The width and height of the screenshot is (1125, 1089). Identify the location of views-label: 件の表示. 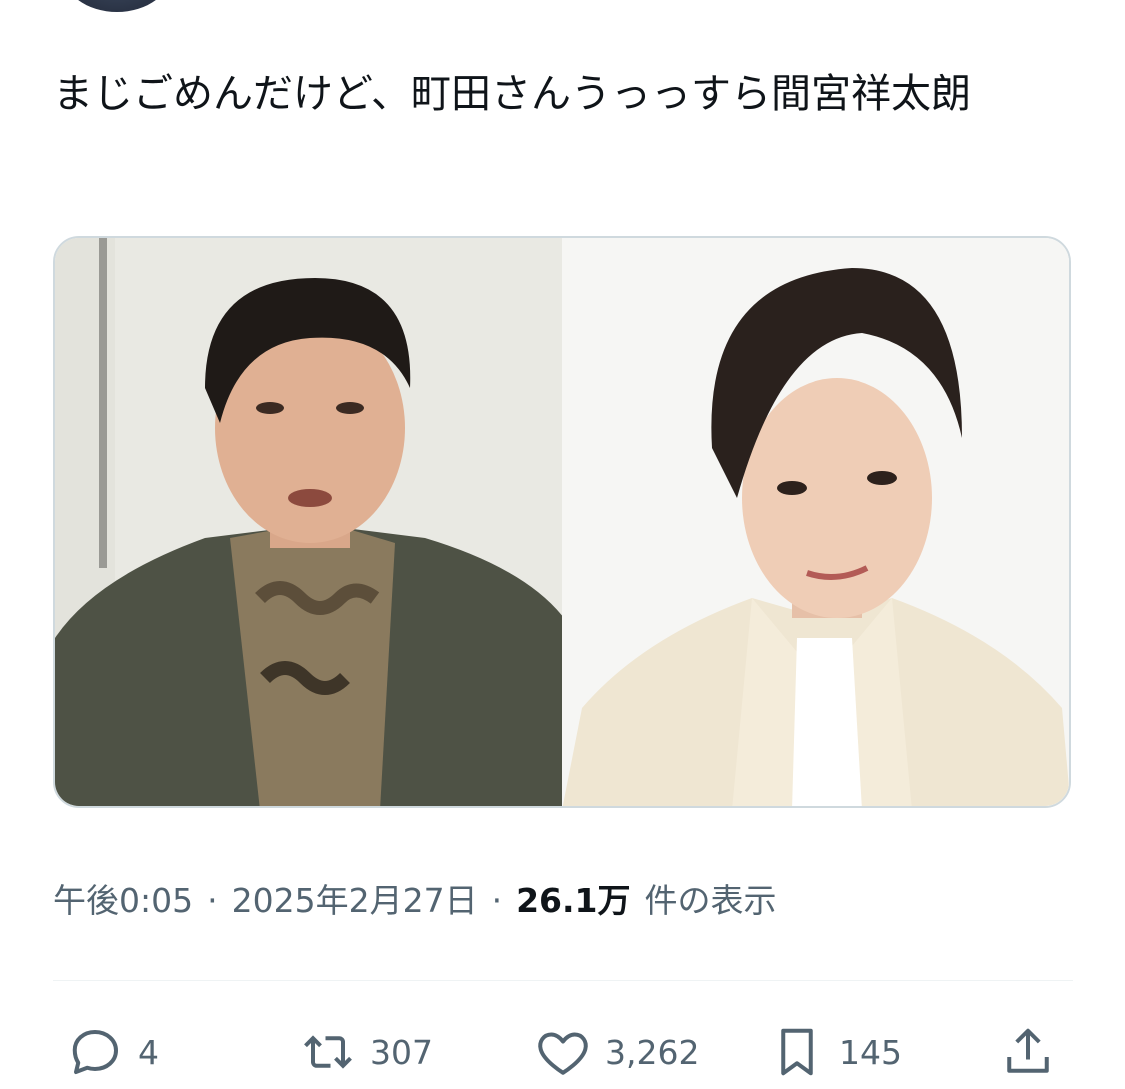
(710, 900).